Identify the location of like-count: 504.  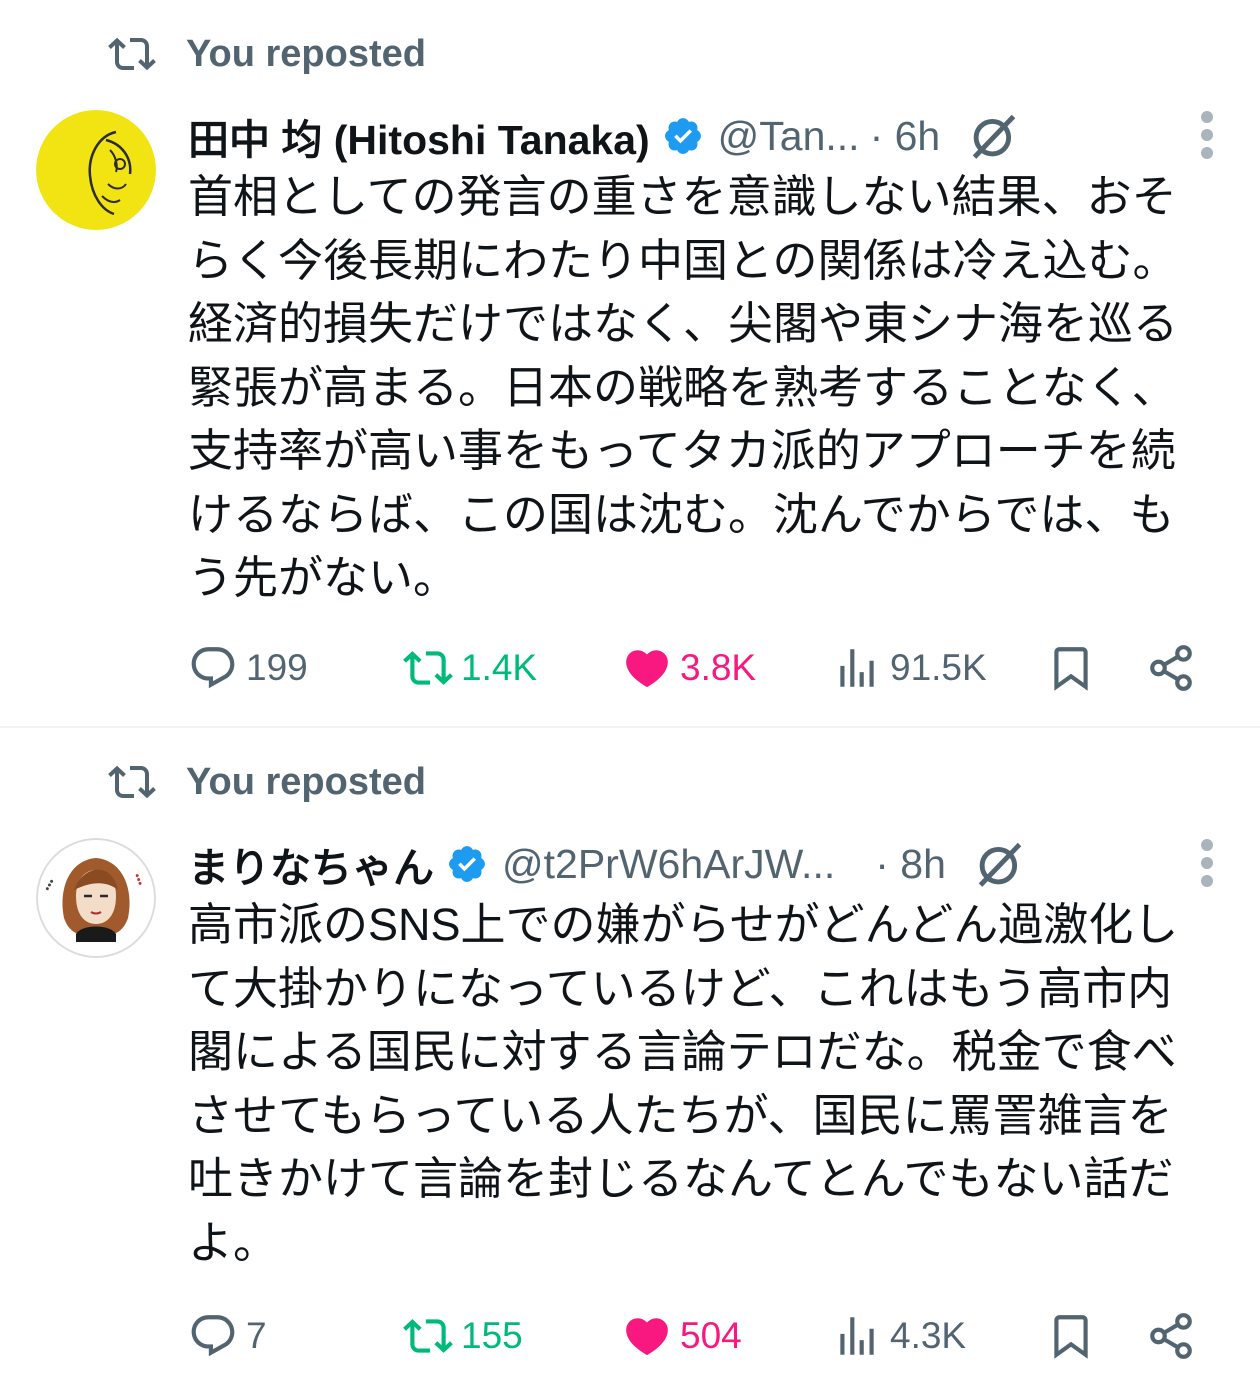
(711, 1335).